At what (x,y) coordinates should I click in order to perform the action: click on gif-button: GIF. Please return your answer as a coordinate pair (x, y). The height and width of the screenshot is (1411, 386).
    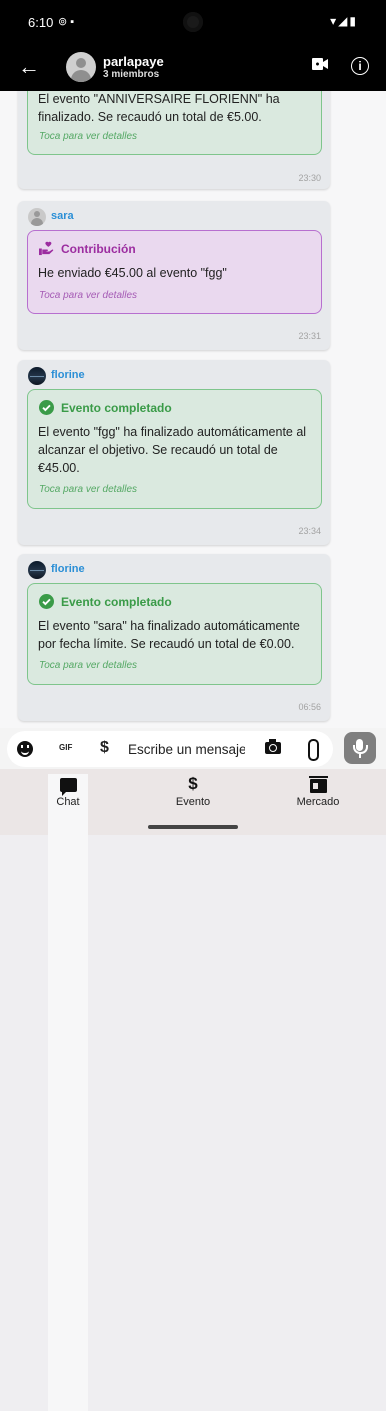
    Looking at the image, I should click on (65, 747).